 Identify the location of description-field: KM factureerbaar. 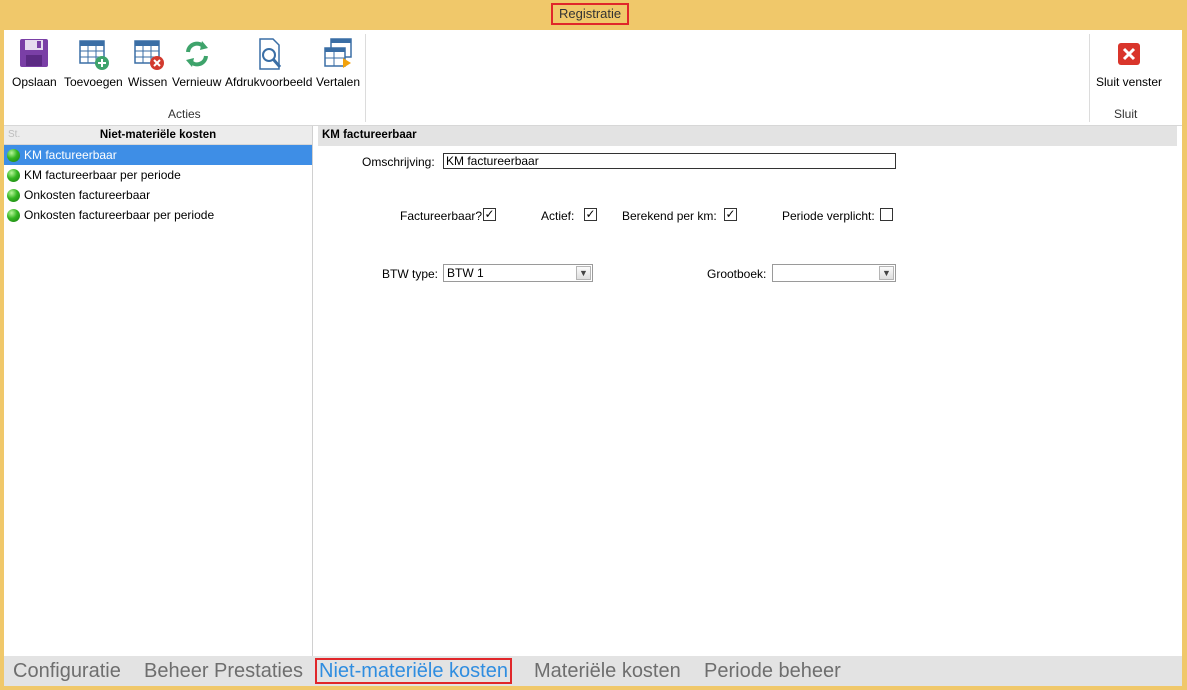
(669, 161).